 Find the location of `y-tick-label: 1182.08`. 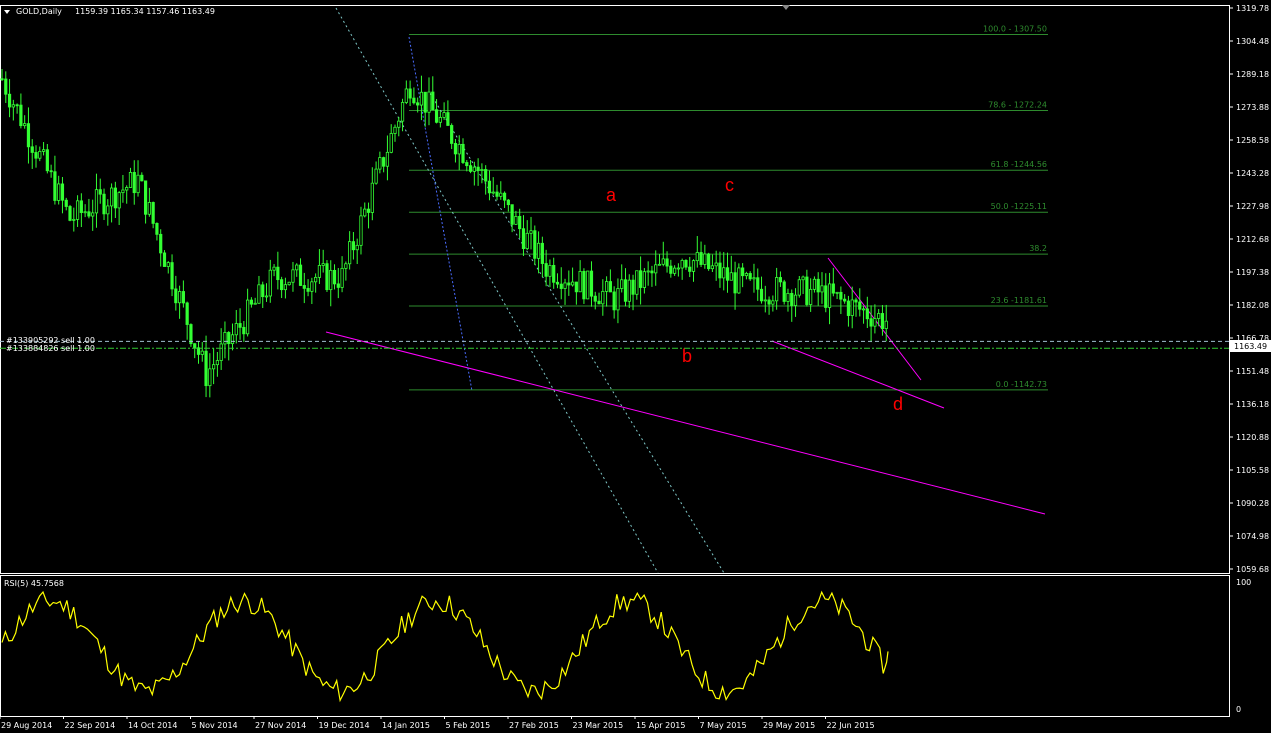

y-tick-label: 1182.08 is located at coordinates (1252, 305).